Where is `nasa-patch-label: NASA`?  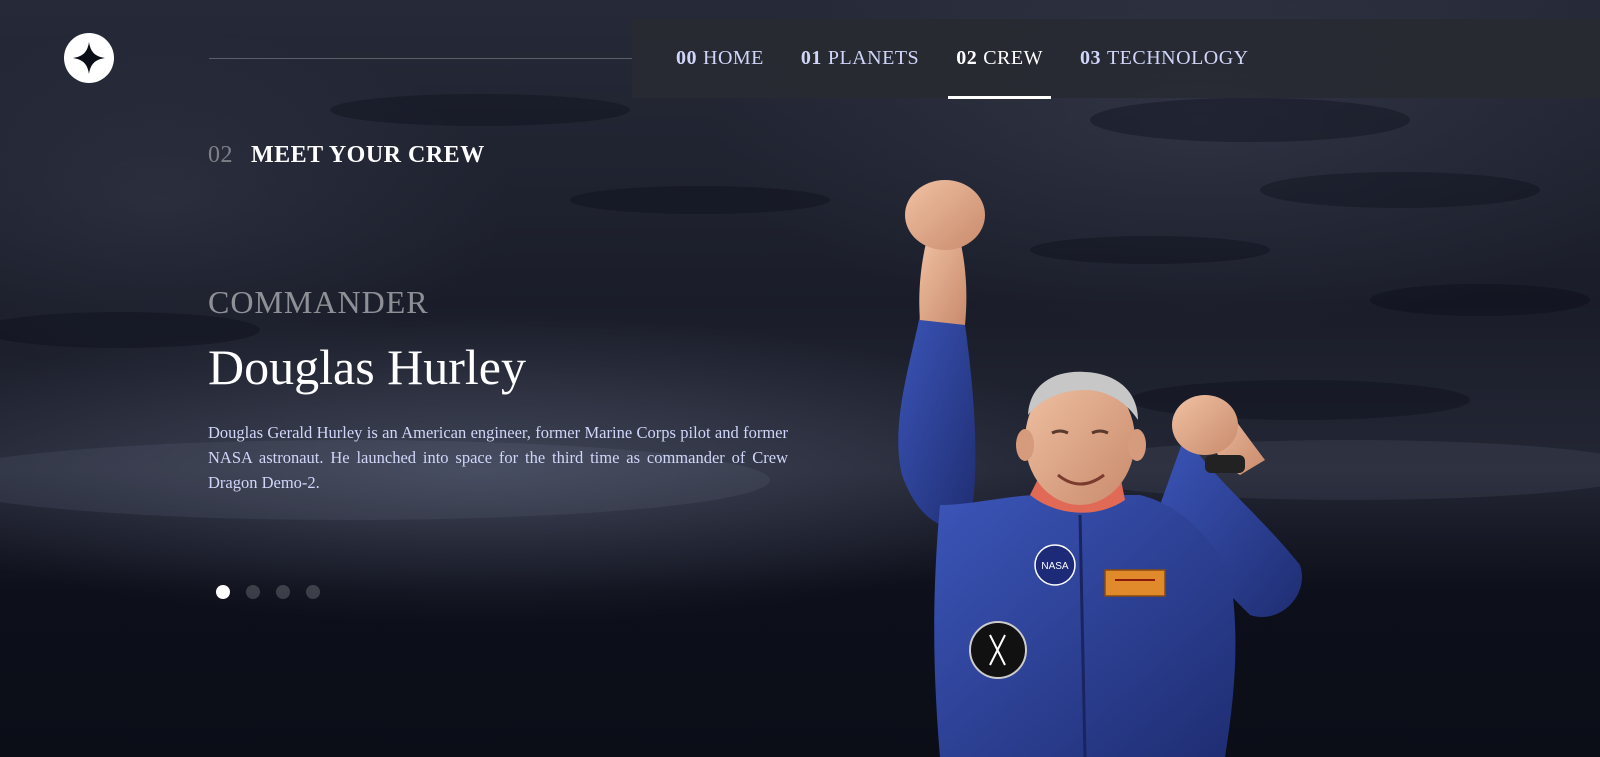
nasa-patch-label: NASA is located at coordinates (1055, 566).